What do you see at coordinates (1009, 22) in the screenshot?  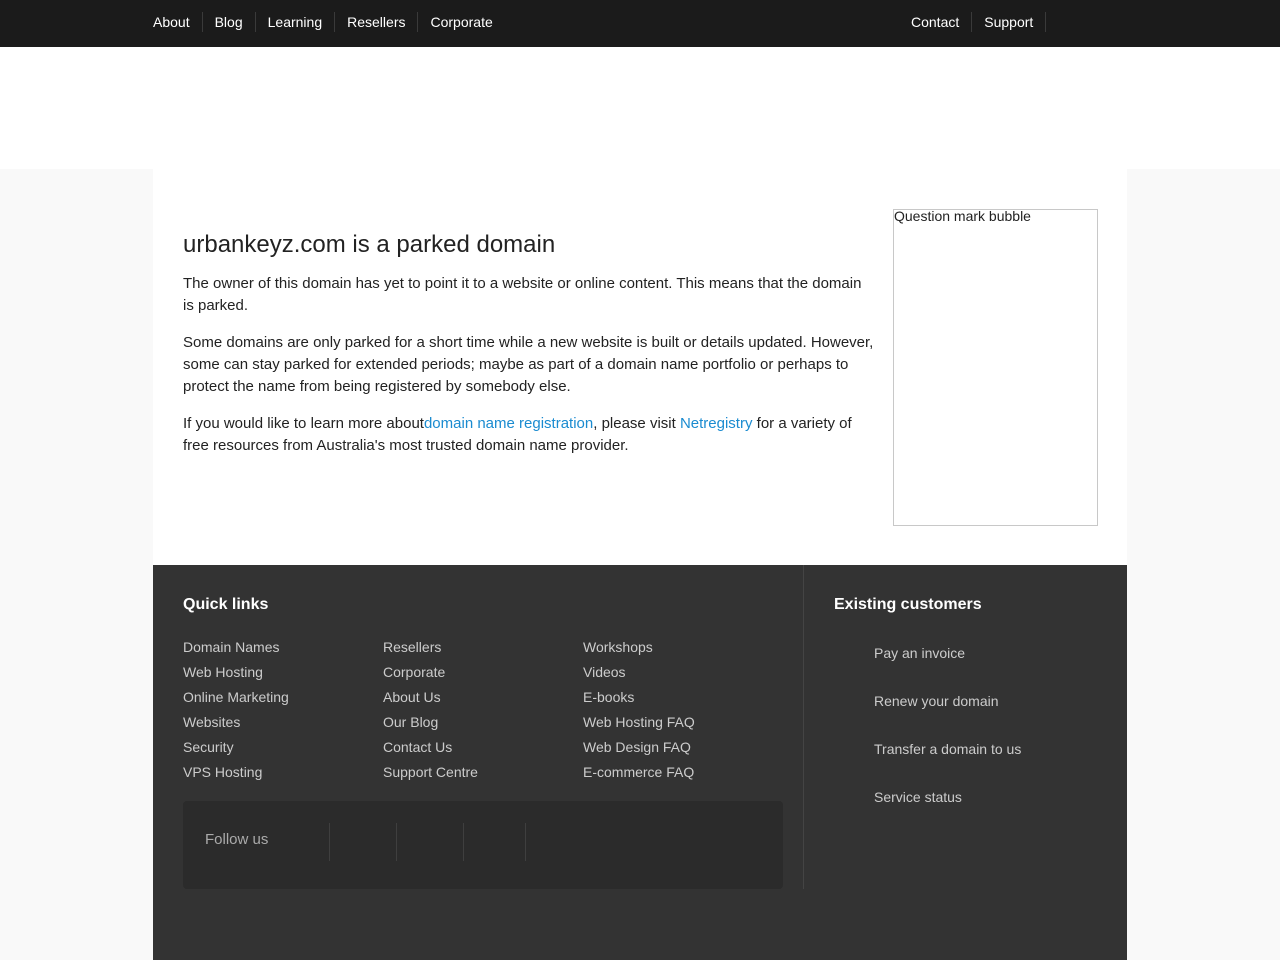 I see `nav-support: Support` at bounding box center [1009, 22].